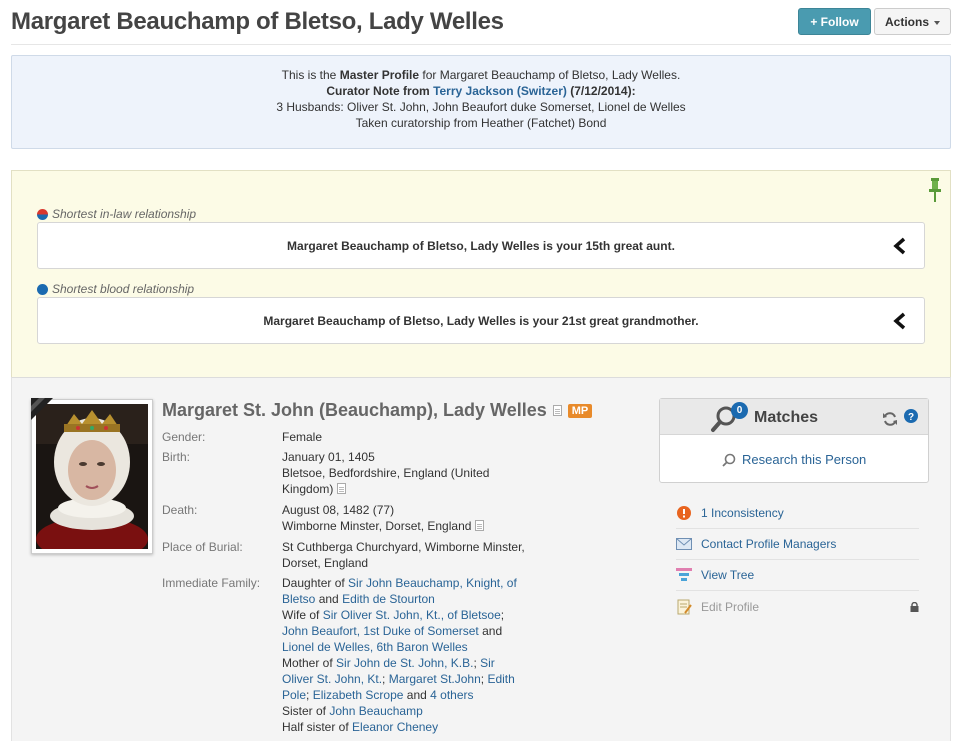 This screenshot has height=741, width=955. I want to click on master-profile-label: Master Profile, so click(379, 75).